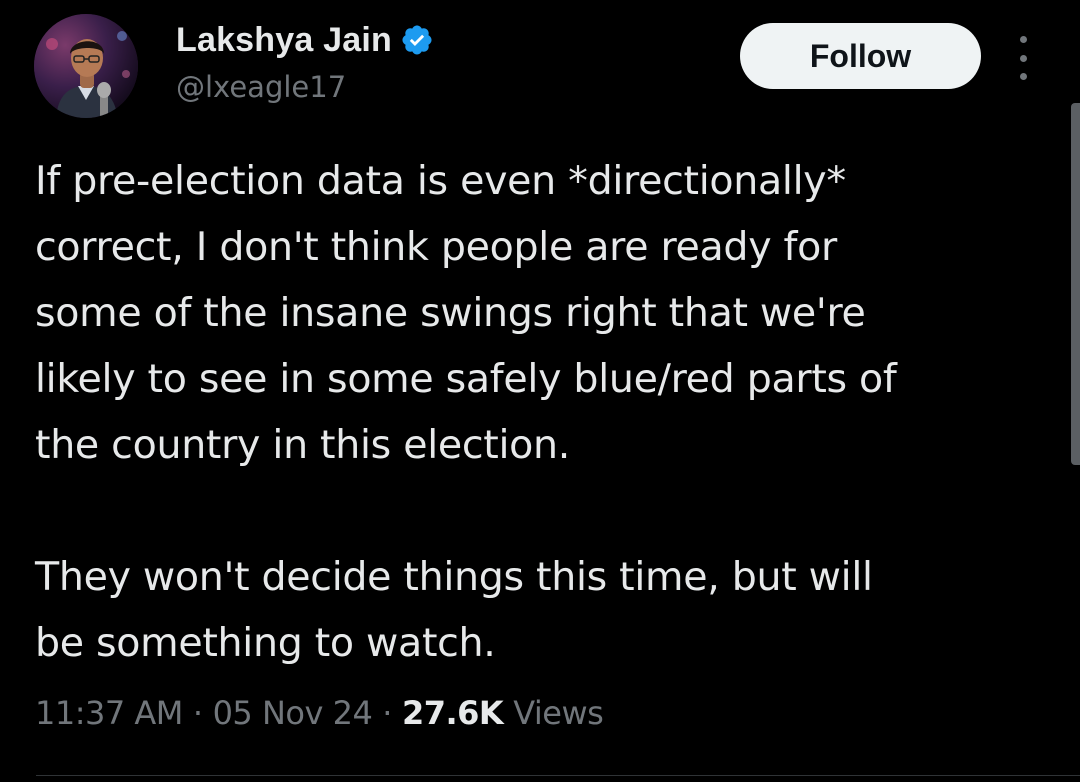 Image resolution: width=1080 pixels, height=782 pixels. I want to click on tweet-time: 11:37 AM, so click(109, 713).